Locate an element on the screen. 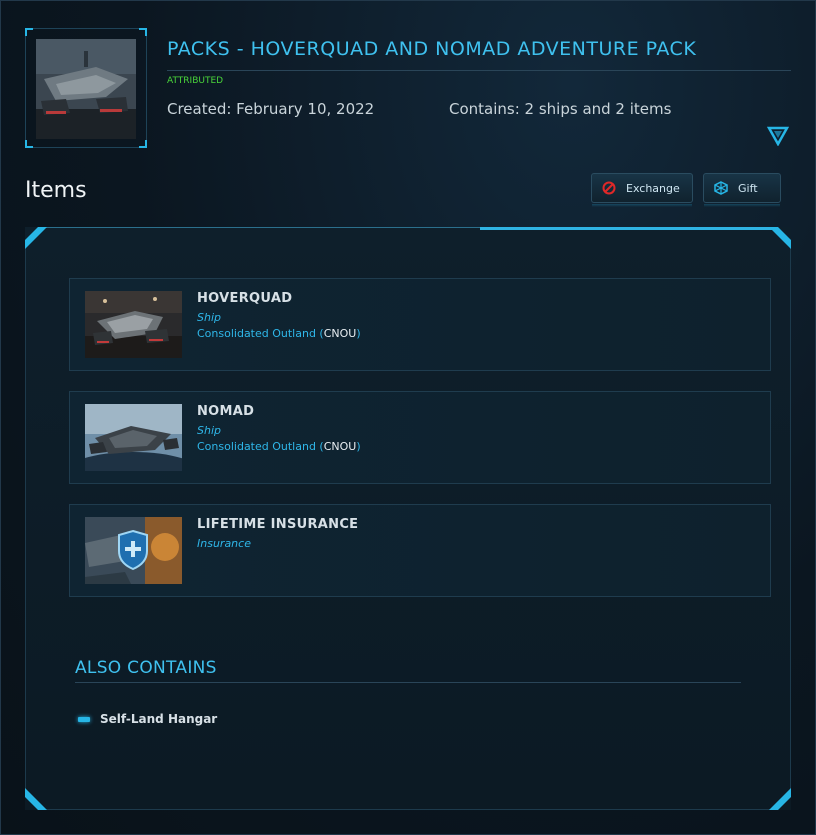 This screenshot has width=816, height=835. panel-top-accent is located at coordinates (635, 228).